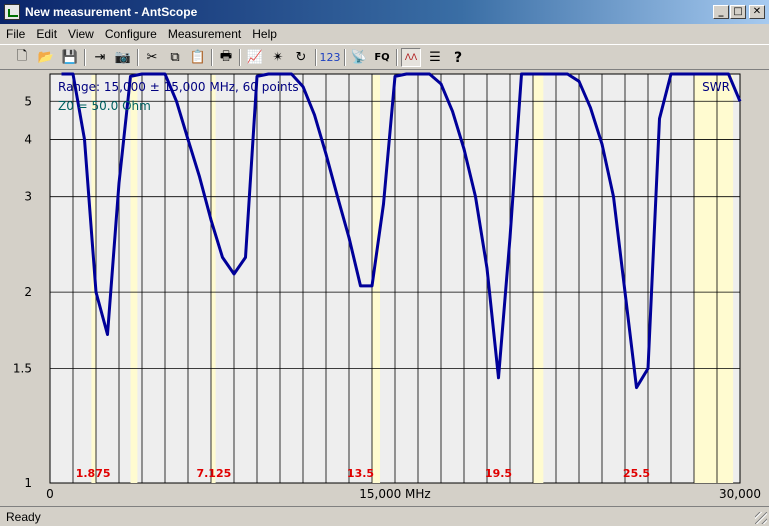  I want to click on z0-text: Z0 = 50.0 Ohm, so click(104, 106).